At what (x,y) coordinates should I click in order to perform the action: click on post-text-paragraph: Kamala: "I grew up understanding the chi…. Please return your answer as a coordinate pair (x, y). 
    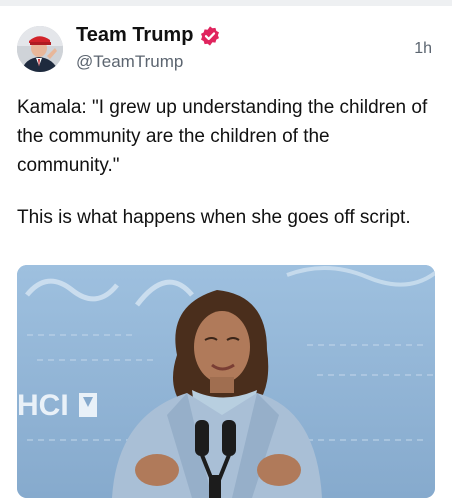
    Looking at the image, I should click on (222, 136).